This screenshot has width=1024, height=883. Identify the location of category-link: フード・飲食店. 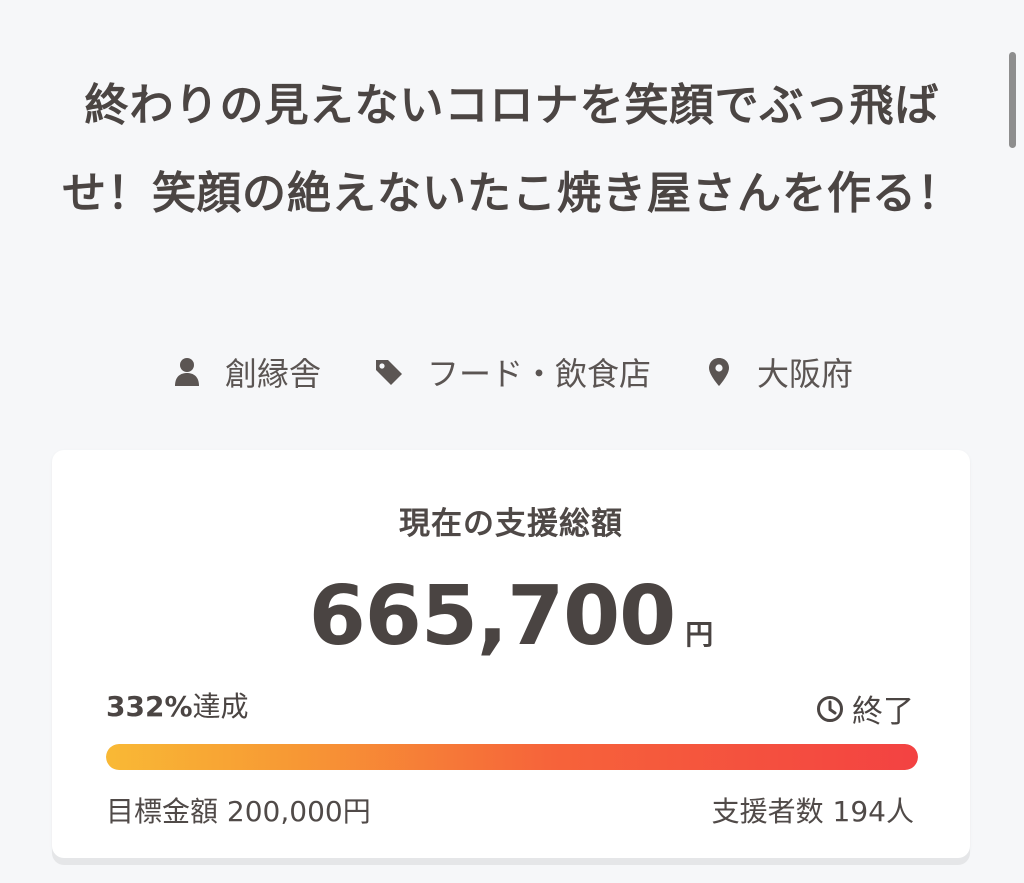
(512, 372).